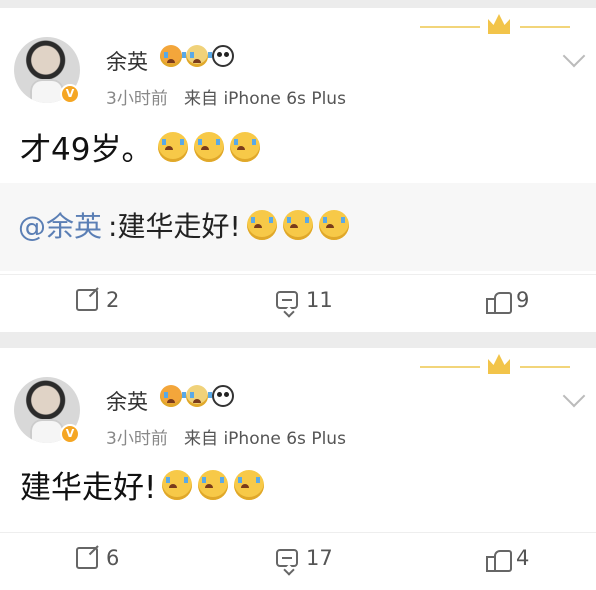  Describe the element at coordinates (298, 340) in the screenshot. I see `post-gap` at that location.